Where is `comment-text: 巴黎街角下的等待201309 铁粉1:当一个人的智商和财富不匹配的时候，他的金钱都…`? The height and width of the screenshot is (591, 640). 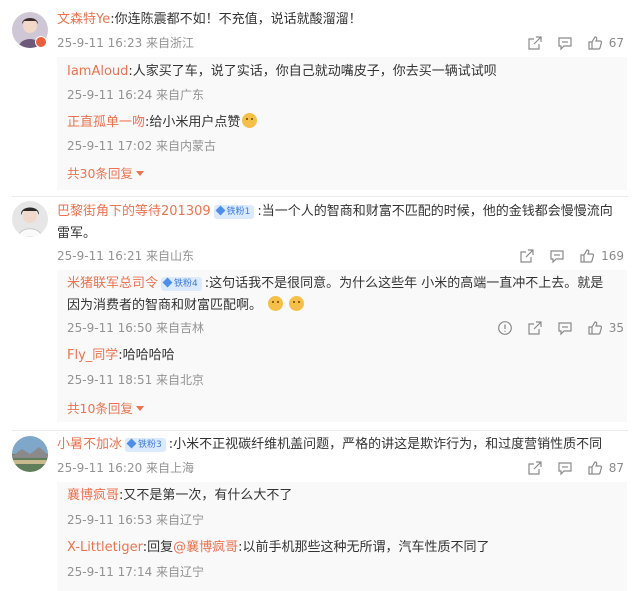
comment-text: 巴黎街角下的等待201309 铁粉1:当一个人的智商和财富不匹配的时候，他的金钱都… is located at coordinates (335, 222).